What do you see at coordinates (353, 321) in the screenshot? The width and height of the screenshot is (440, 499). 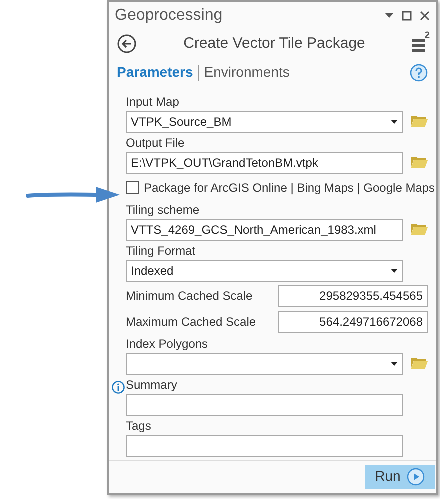 I see `input-field: 564.249716672068` at bounding box center [353, 321].